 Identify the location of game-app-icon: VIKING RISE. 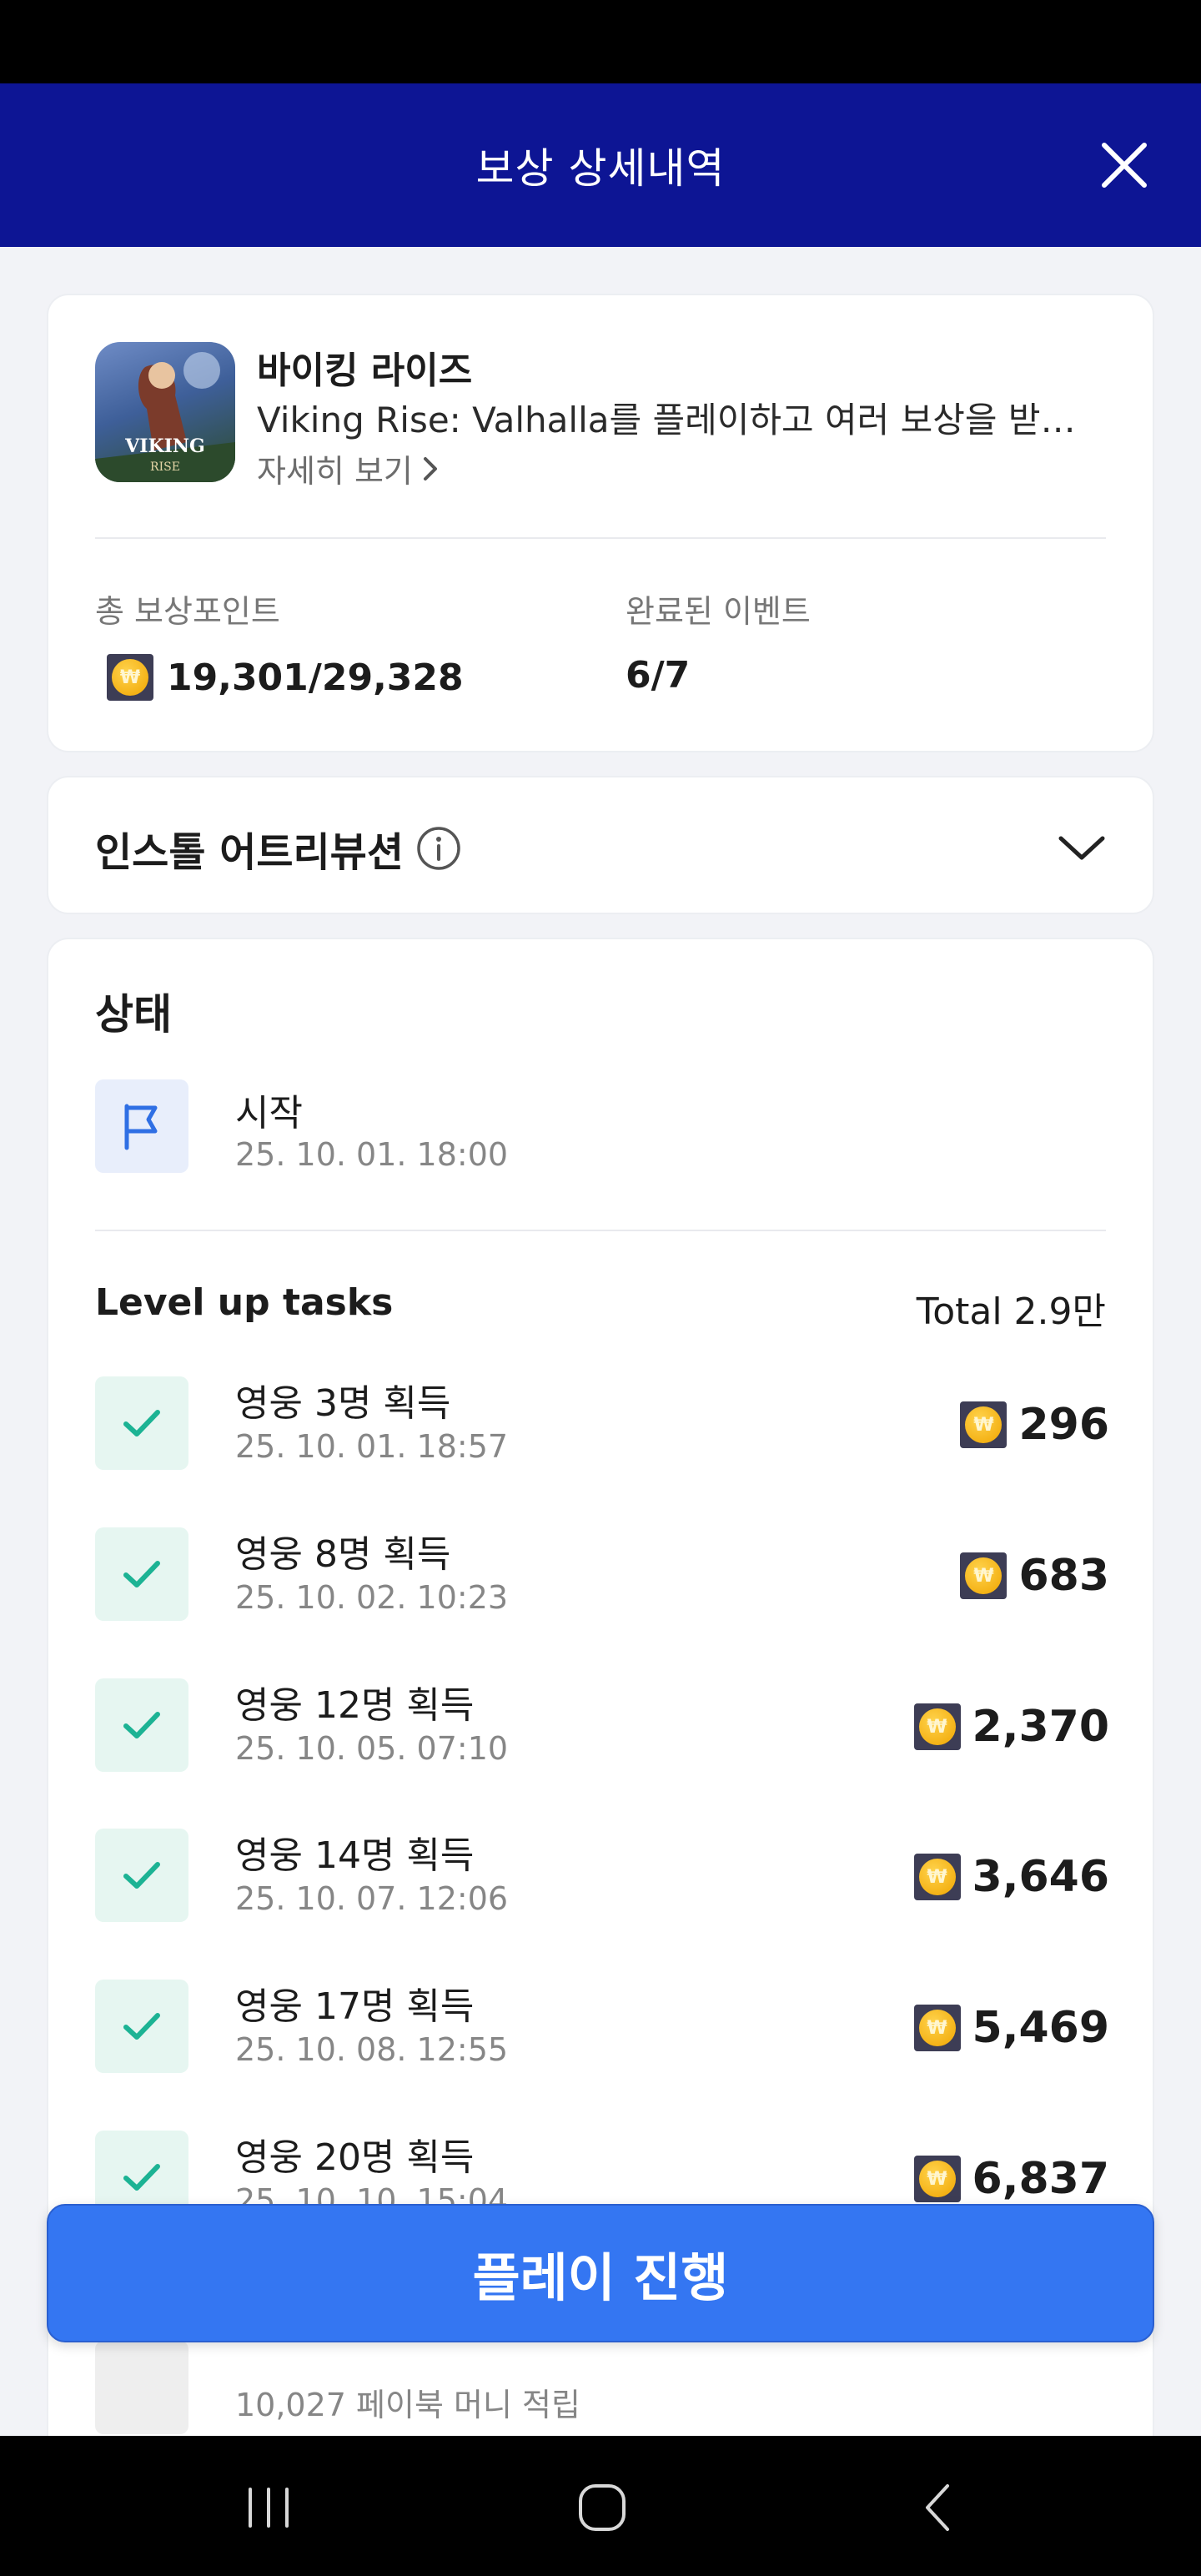
(165, 412).